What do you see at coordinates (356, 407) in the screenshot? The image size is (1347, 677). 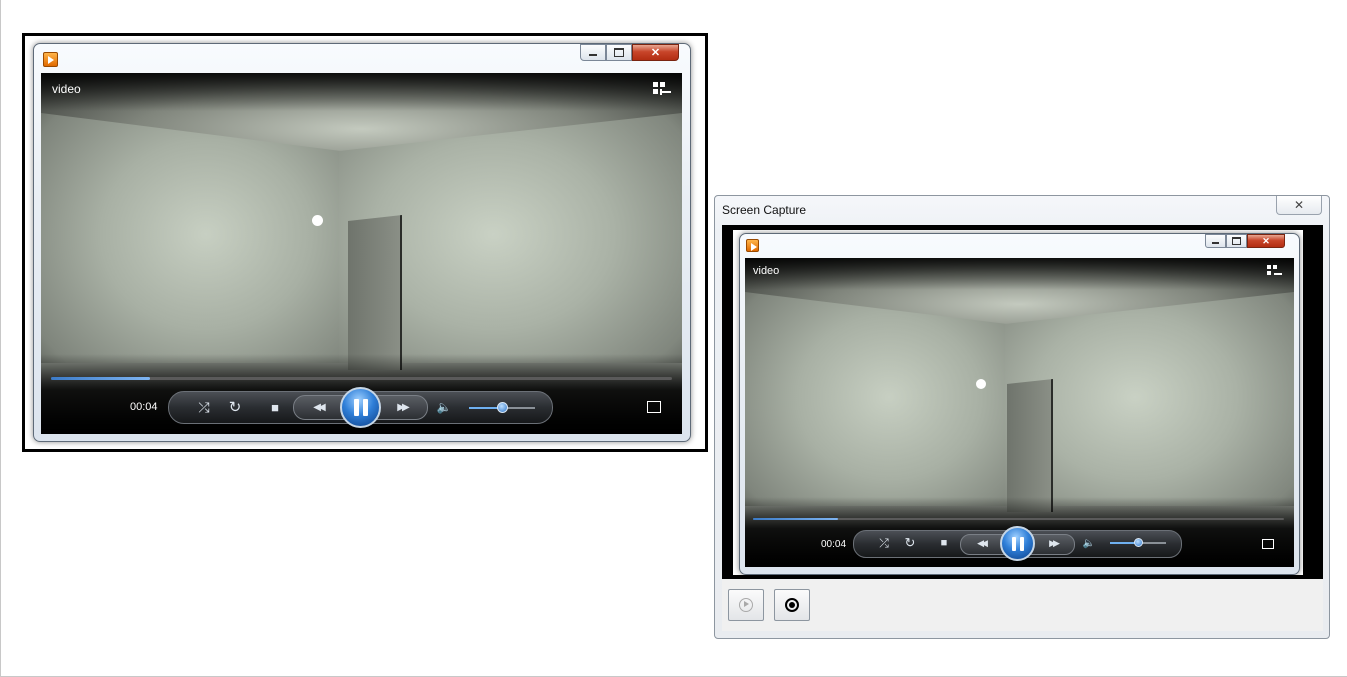 I see `pause-icon` at bounding box center [356, 407].